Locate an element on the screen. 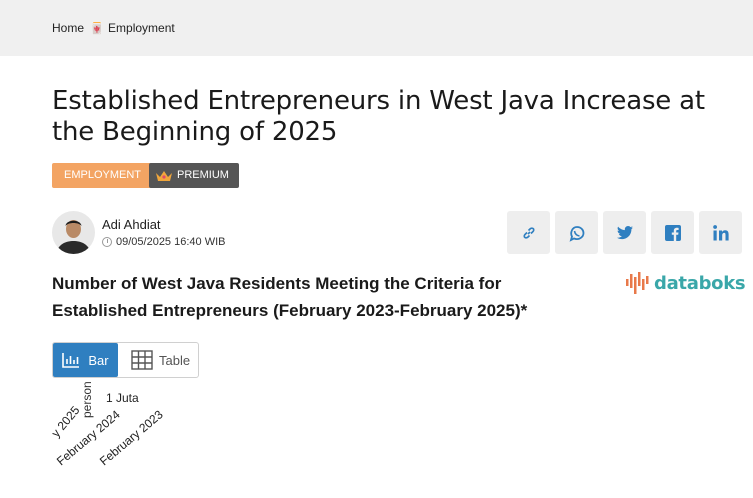 This screenshot has height=498, width=753. premium-badge: PREMIUM is located at coordinates (194, 175).